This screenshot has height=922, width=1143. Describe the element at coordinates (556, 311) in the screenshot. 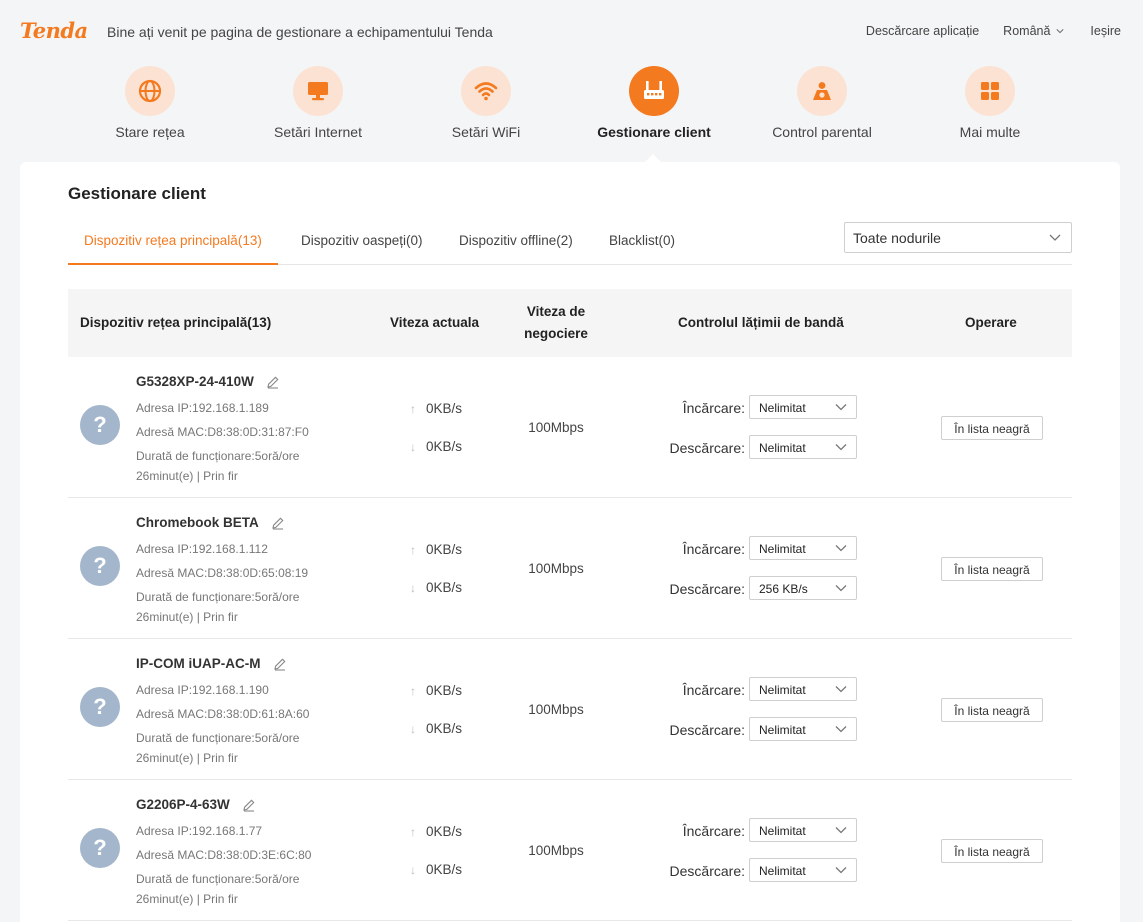

I see `col-header-nego-line1: Viteza de` at that location.